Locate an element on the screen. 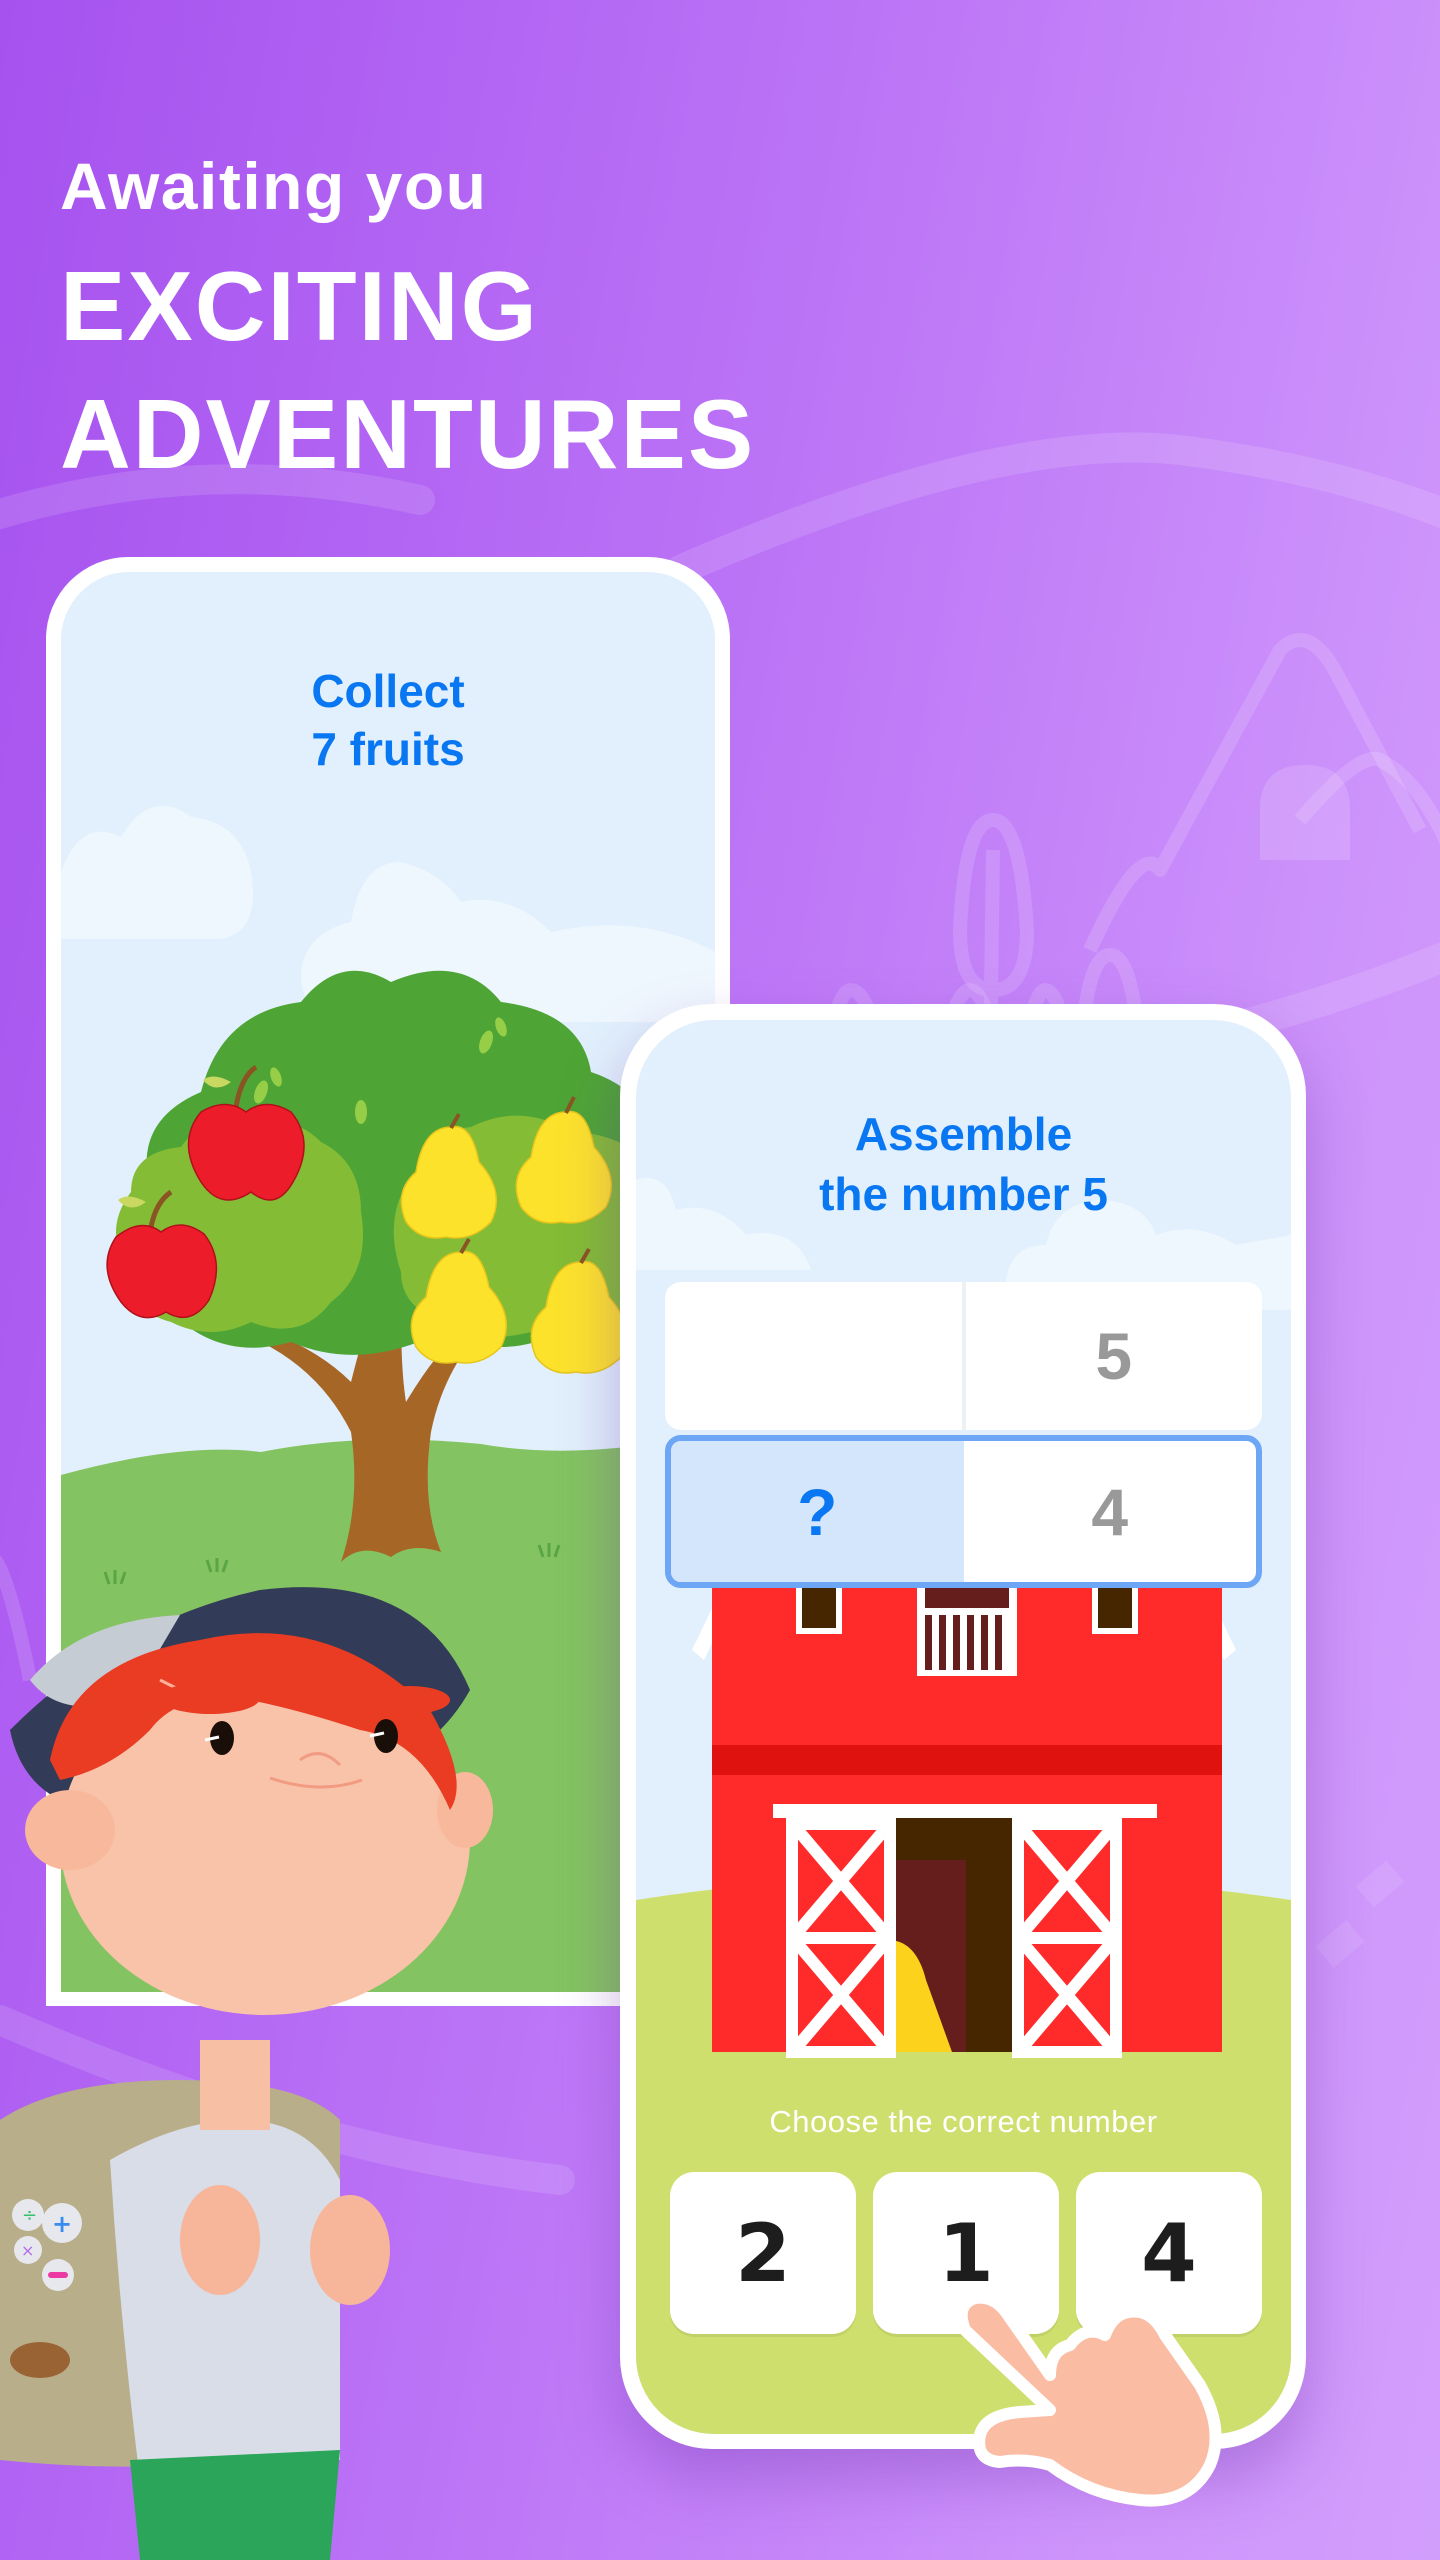 The height and width of the screenshot is (2560, 1440). kid-character-illustration: ÷ + × is located at coordinates (246, 2073).